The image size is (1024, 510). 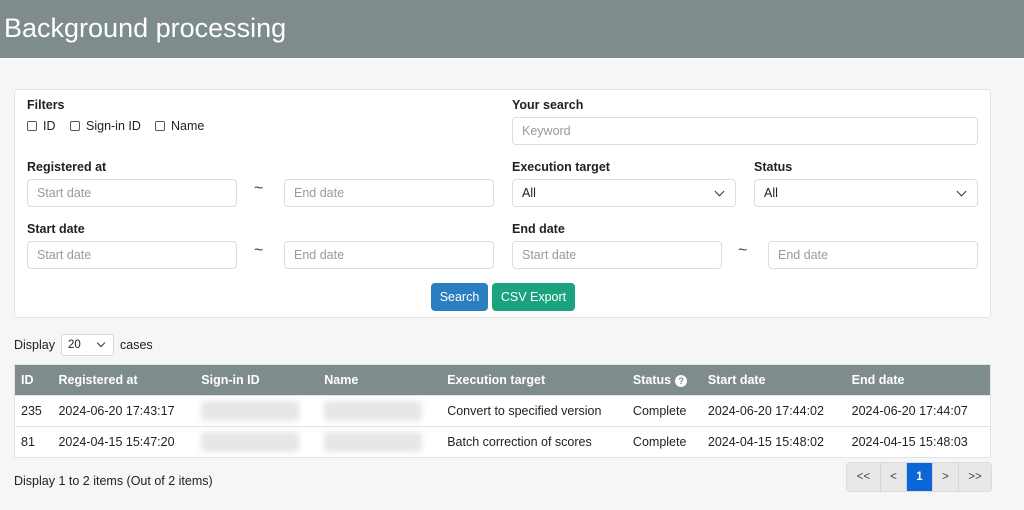 I want to click on page-title: Background processing, so click(x=145, y=28).